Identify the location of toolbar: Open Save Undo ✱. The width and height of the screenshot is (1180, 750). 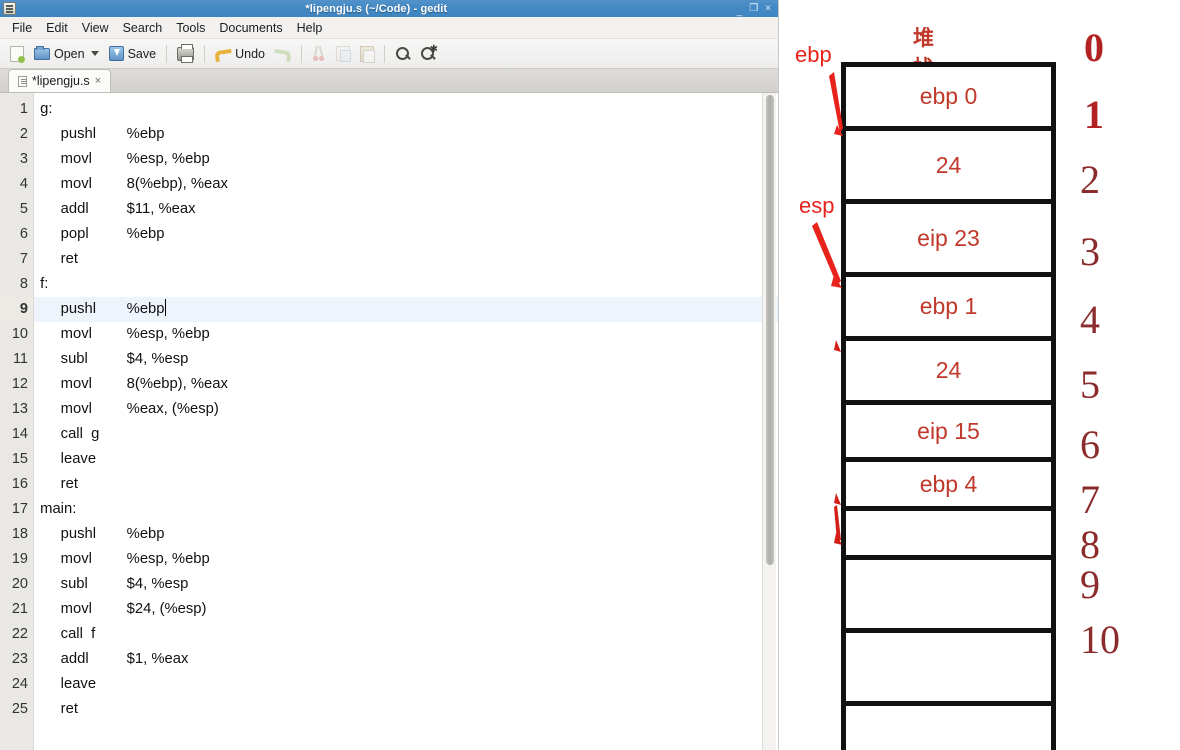
(389, 54).